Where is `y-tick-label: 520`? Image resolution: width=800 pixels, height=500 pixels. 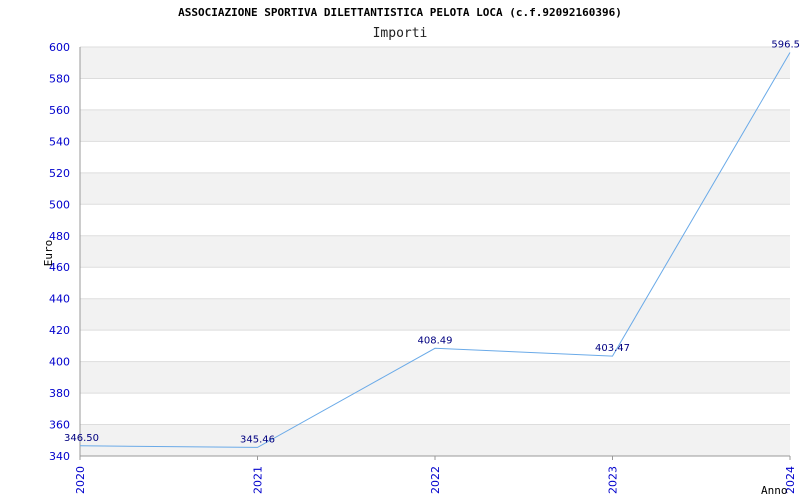 y-tick-label: 520 is located at coordinates (59, 173).